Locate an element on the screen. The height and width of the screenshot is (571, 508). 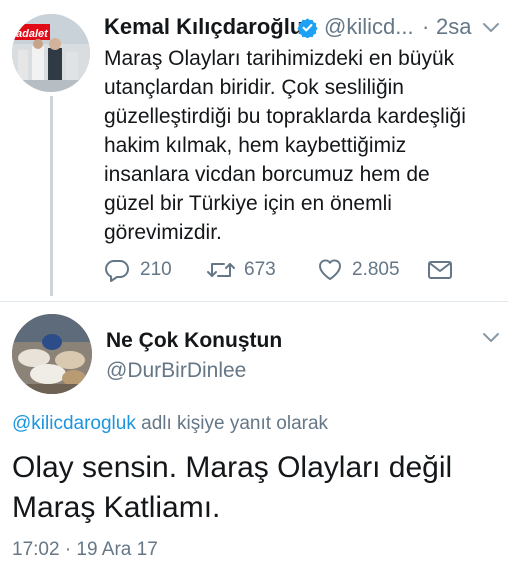
tweet-text-line: güzel bir Türkiye için en önemli is located at coordinates (248, 203).